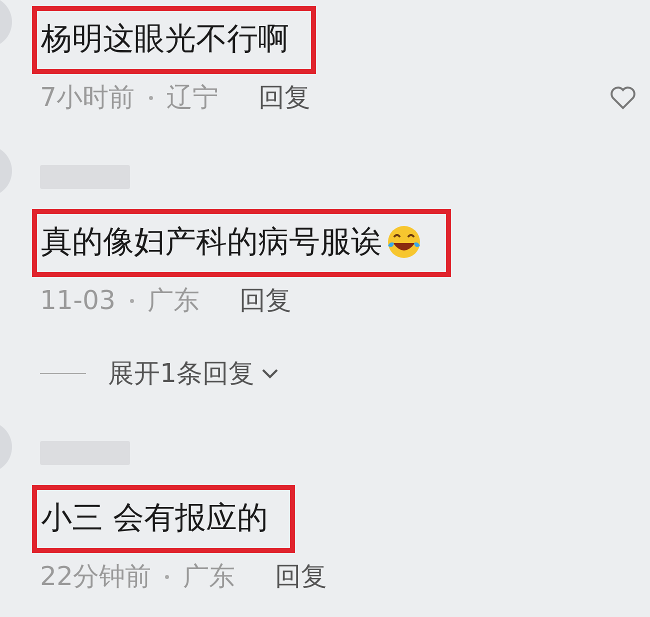  Describe the element at coordinates (165, 39) in the screenshot. I see `comment-text: 杨明这眼光不行啊` at that location.